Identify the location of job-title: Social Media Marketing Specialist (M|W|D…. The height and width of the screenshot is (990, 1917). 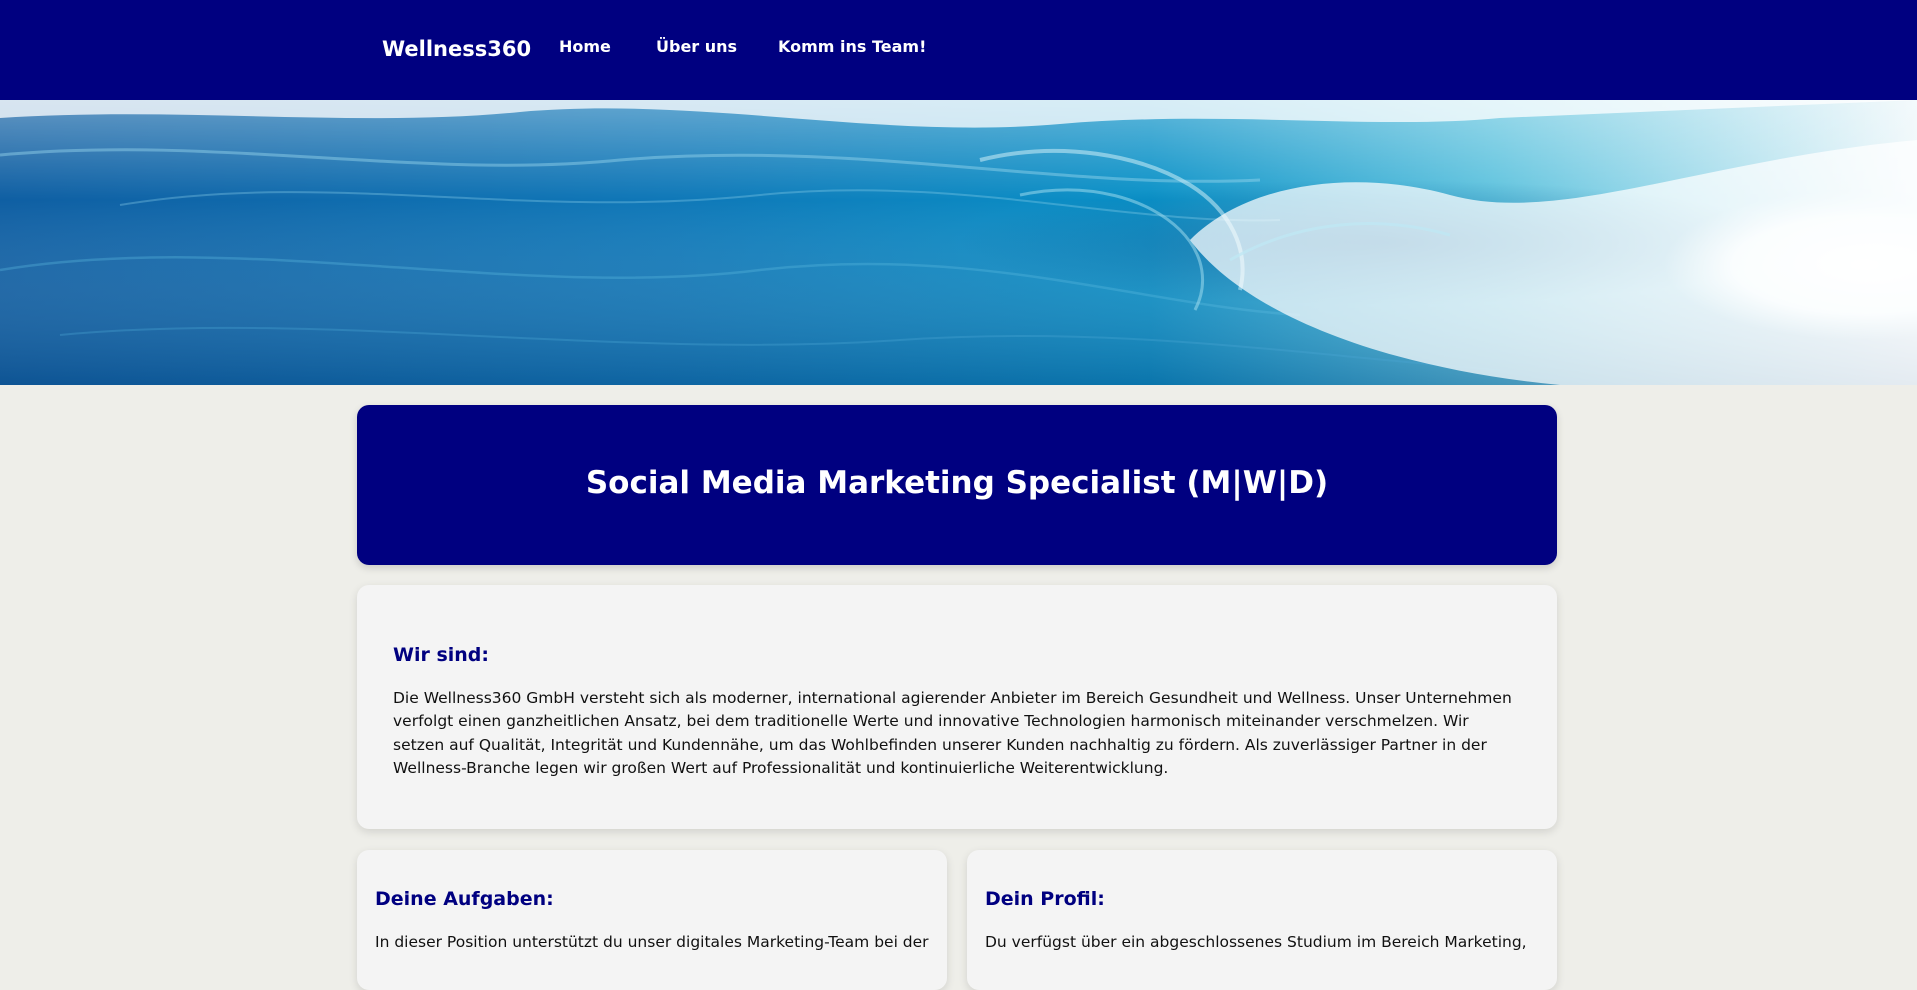
(957, 483).